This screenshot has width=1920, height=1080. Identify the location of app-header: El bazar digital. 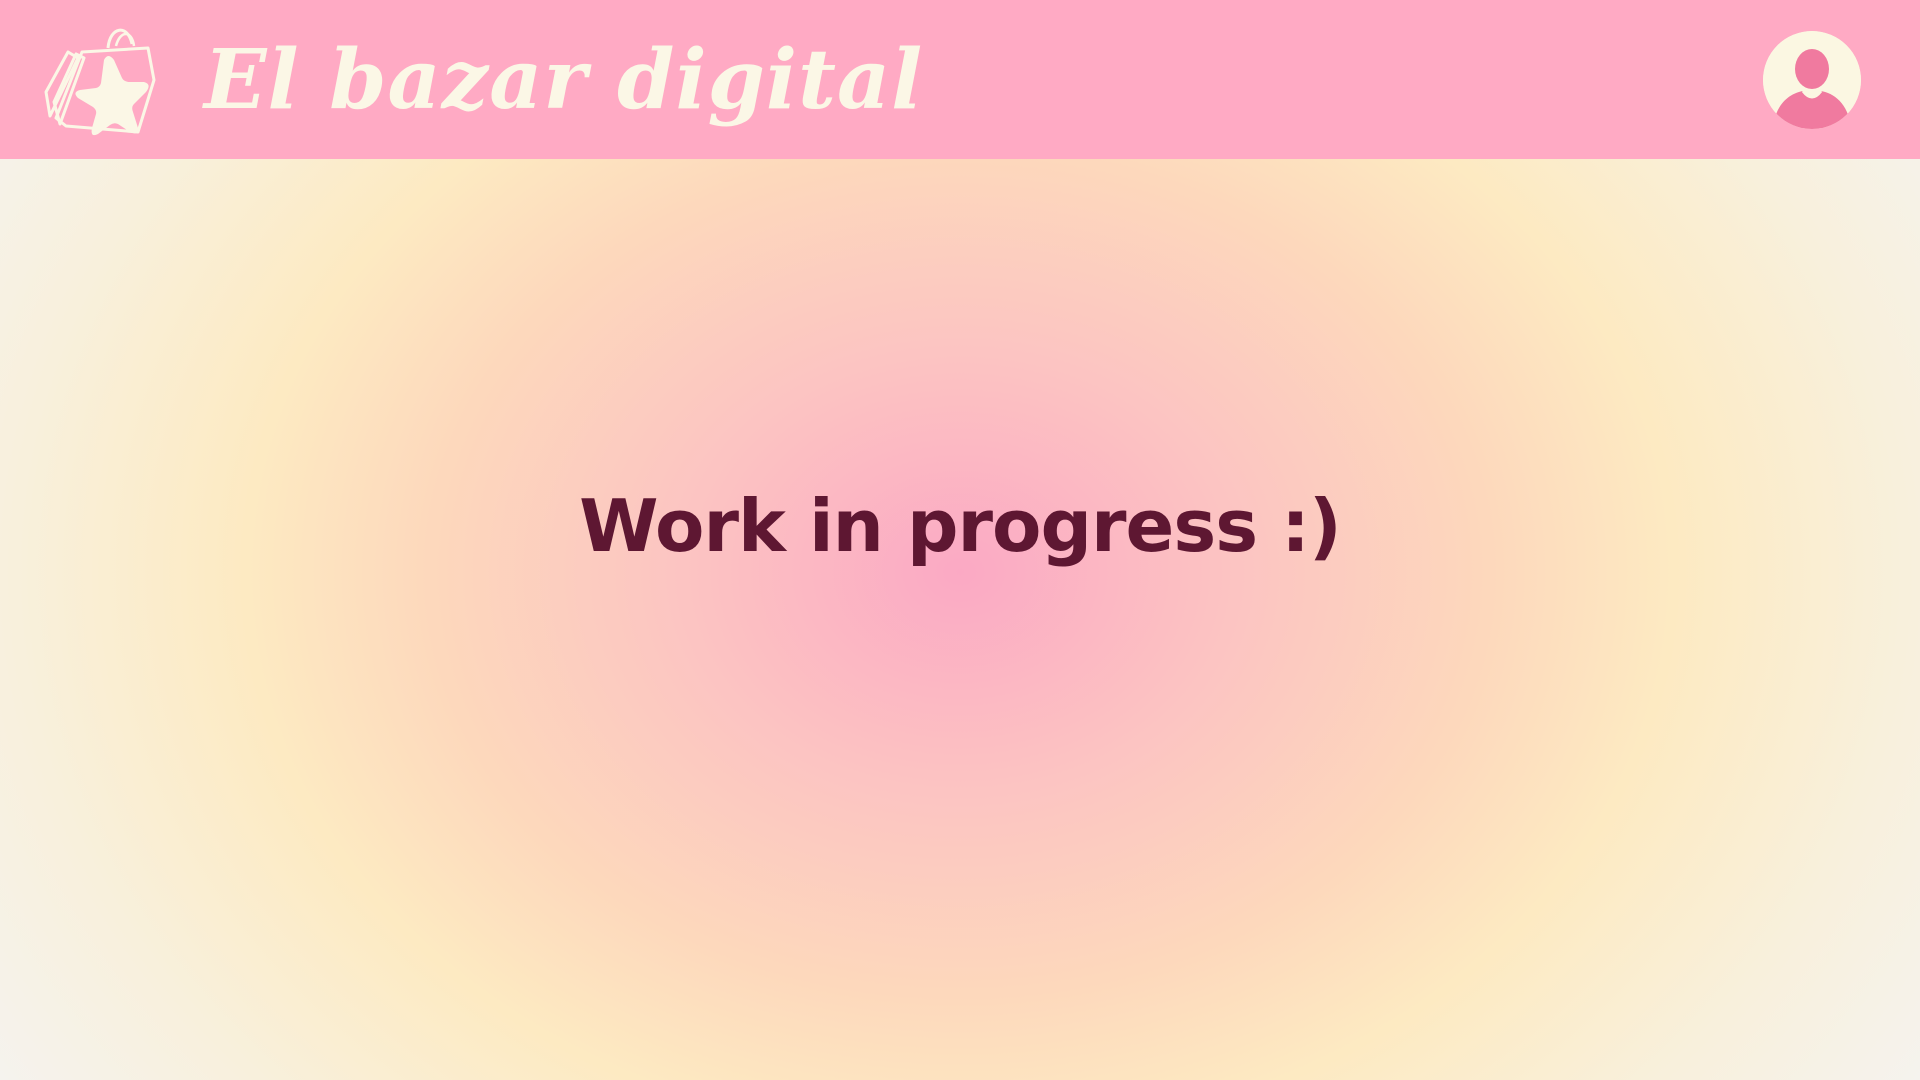
(960, 79).